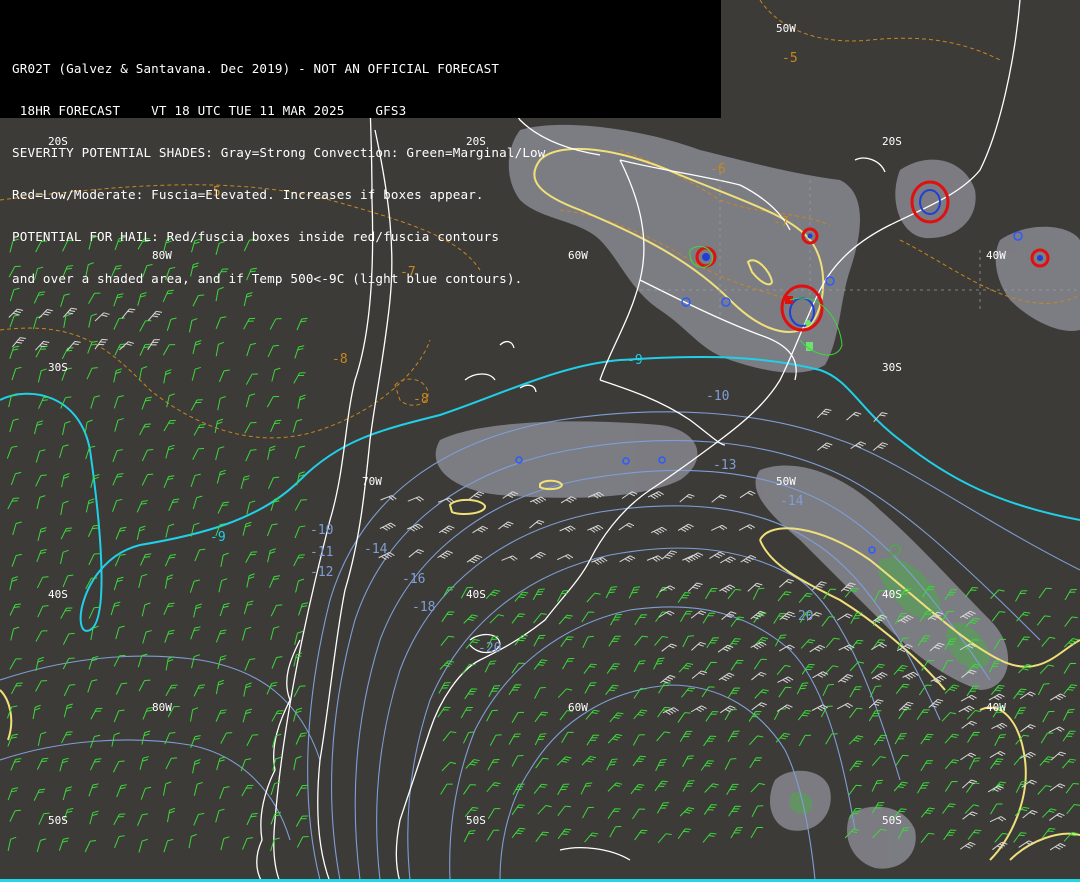 The image size is (1080, 882). I want to click on temp-label-m18: -18, so click(423, 607).